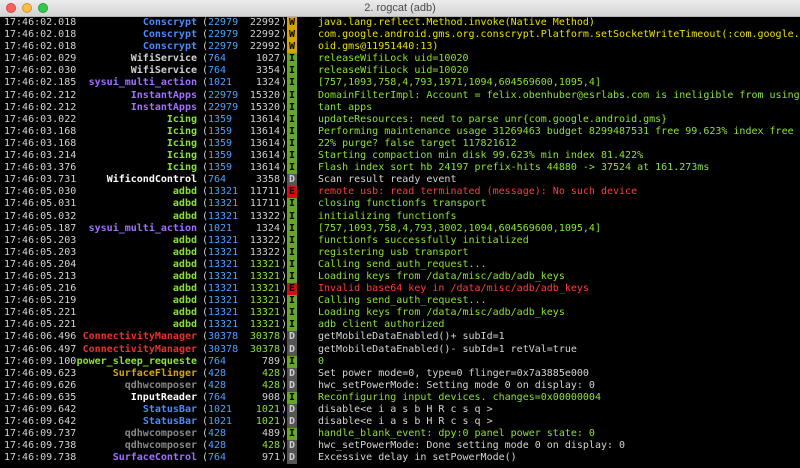  Describe the element at coordinates (400, 8) in the screenshot. I see `title-bar: 2. rogcat (adb)` at that location.